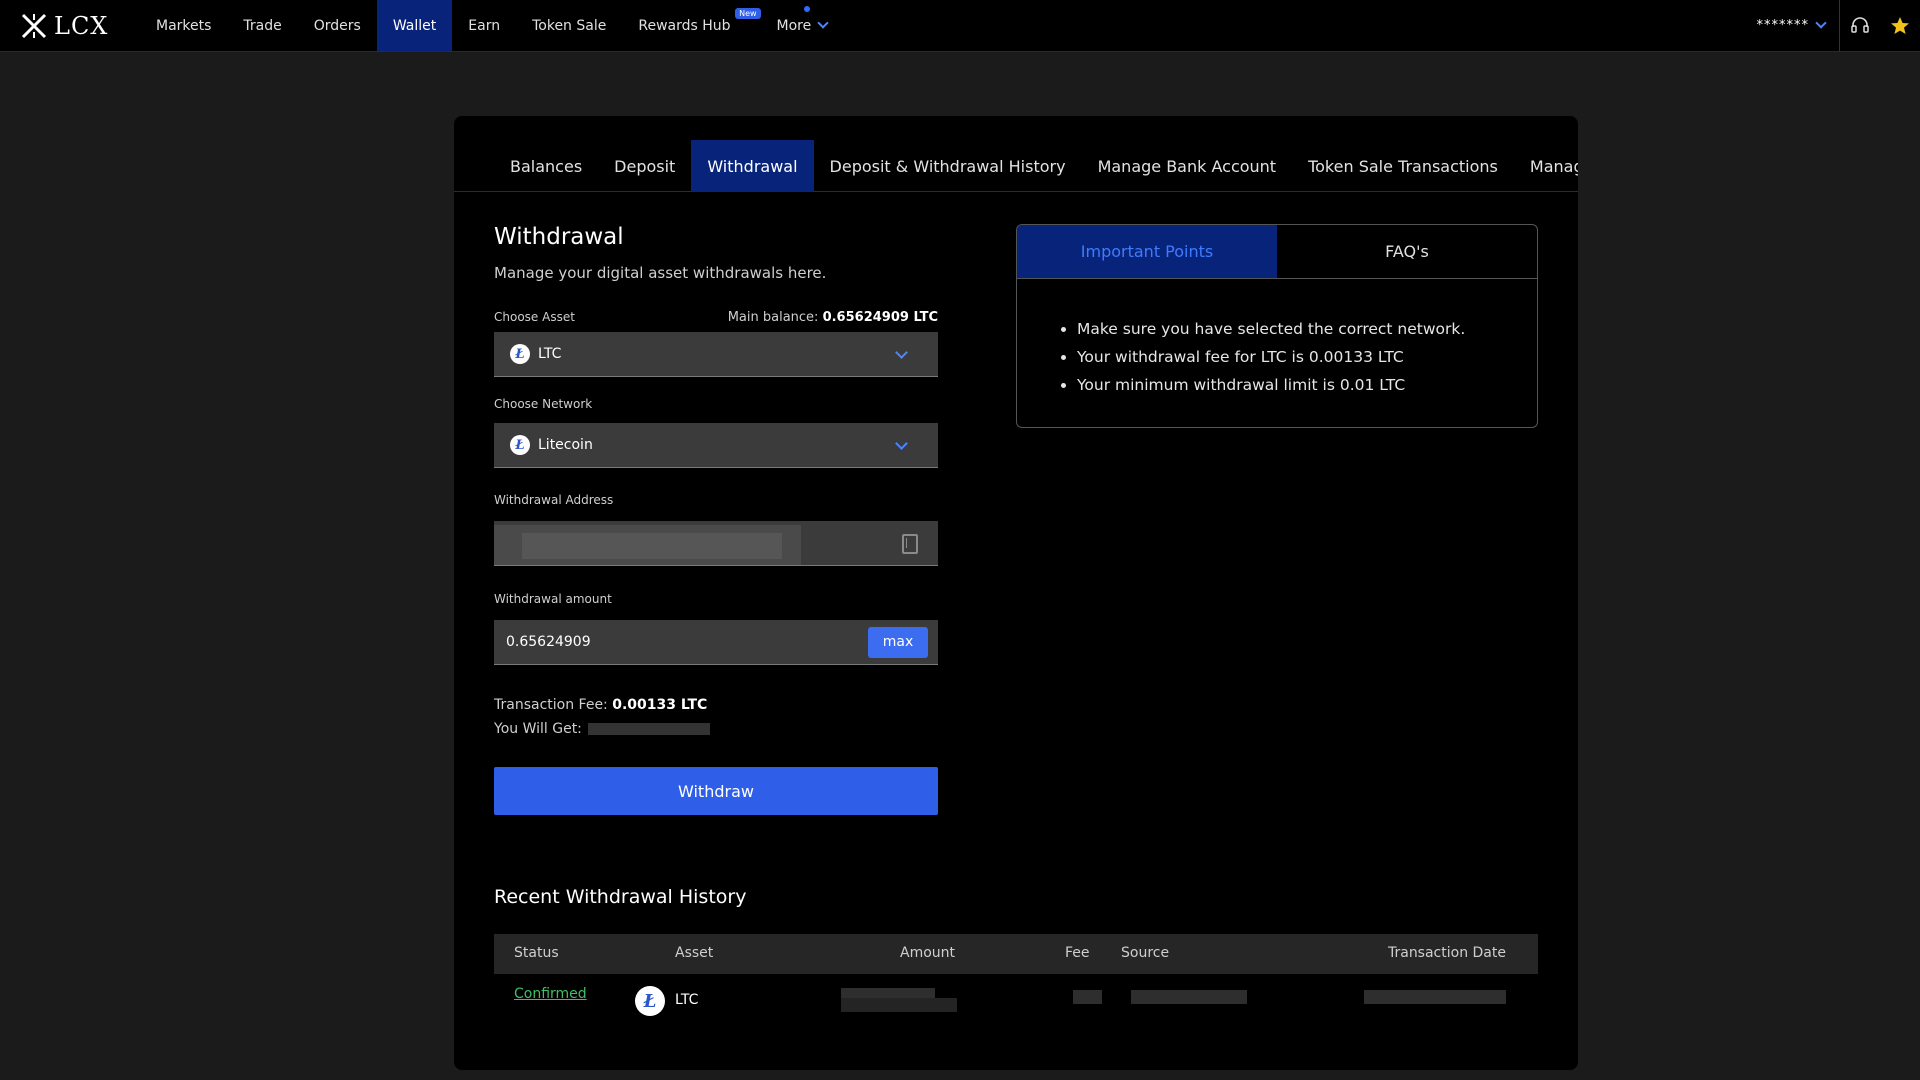 The height and width of the screenshot is (1080, 1920). What do you see at coordinates (716, 705) in the screenshot?
I see `transaction-fee: Transaction Fee: 0.00133 LTC` at bounding box center [716, 705].